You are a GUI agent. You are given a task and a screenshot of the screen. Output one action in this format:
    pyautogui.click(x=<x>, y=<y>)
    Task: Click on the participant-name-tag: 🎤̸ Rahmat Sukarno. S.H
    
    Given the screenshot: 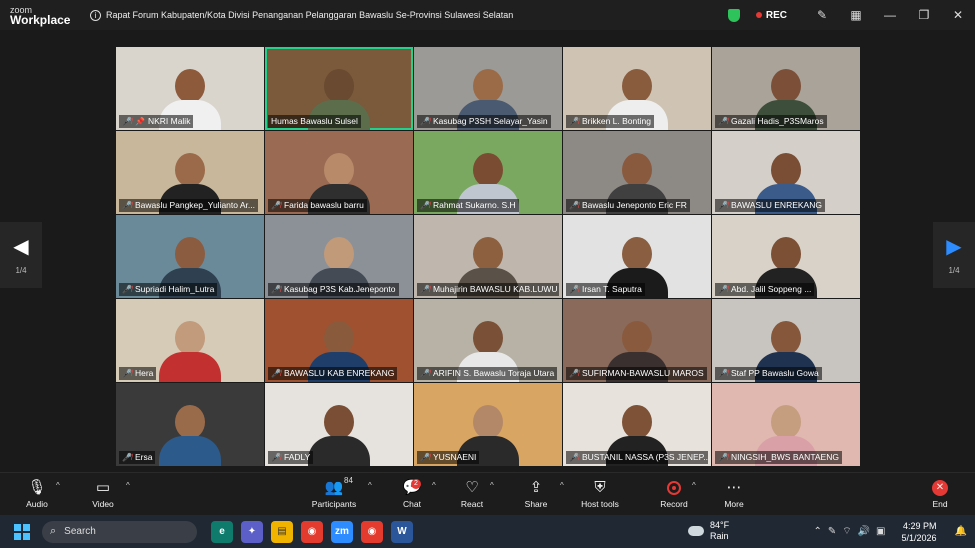 What is the action you would take?
    pyautogui.click(x=468, y=205)
    